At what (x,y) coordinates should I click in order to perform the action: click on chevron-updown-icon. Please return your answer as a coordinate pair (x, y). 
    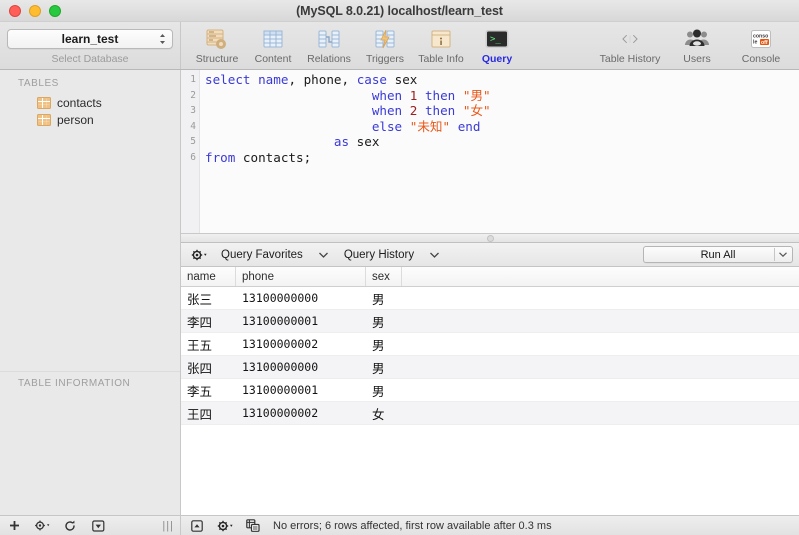
    Looking at the image, I should click on (162, 38).